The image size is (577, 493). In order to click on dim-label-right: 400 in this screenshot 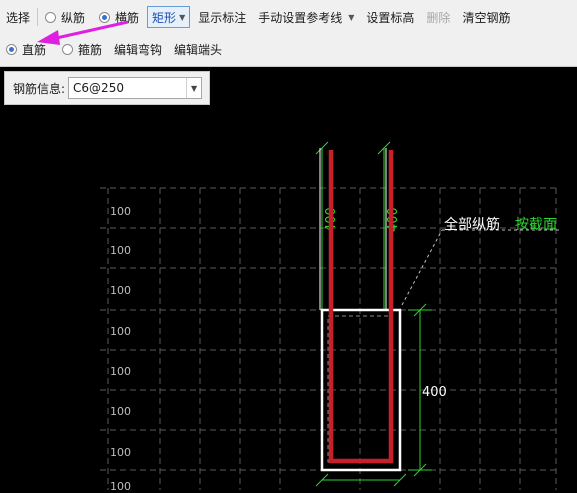, I will do `click(393, 219)`.